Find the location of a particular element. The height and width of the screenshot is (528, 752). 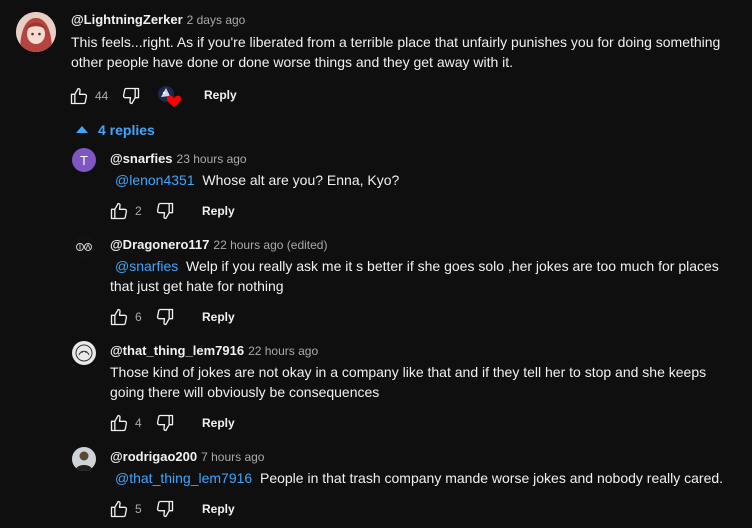

avatar-letter: T is located at coordinates (84, 160).